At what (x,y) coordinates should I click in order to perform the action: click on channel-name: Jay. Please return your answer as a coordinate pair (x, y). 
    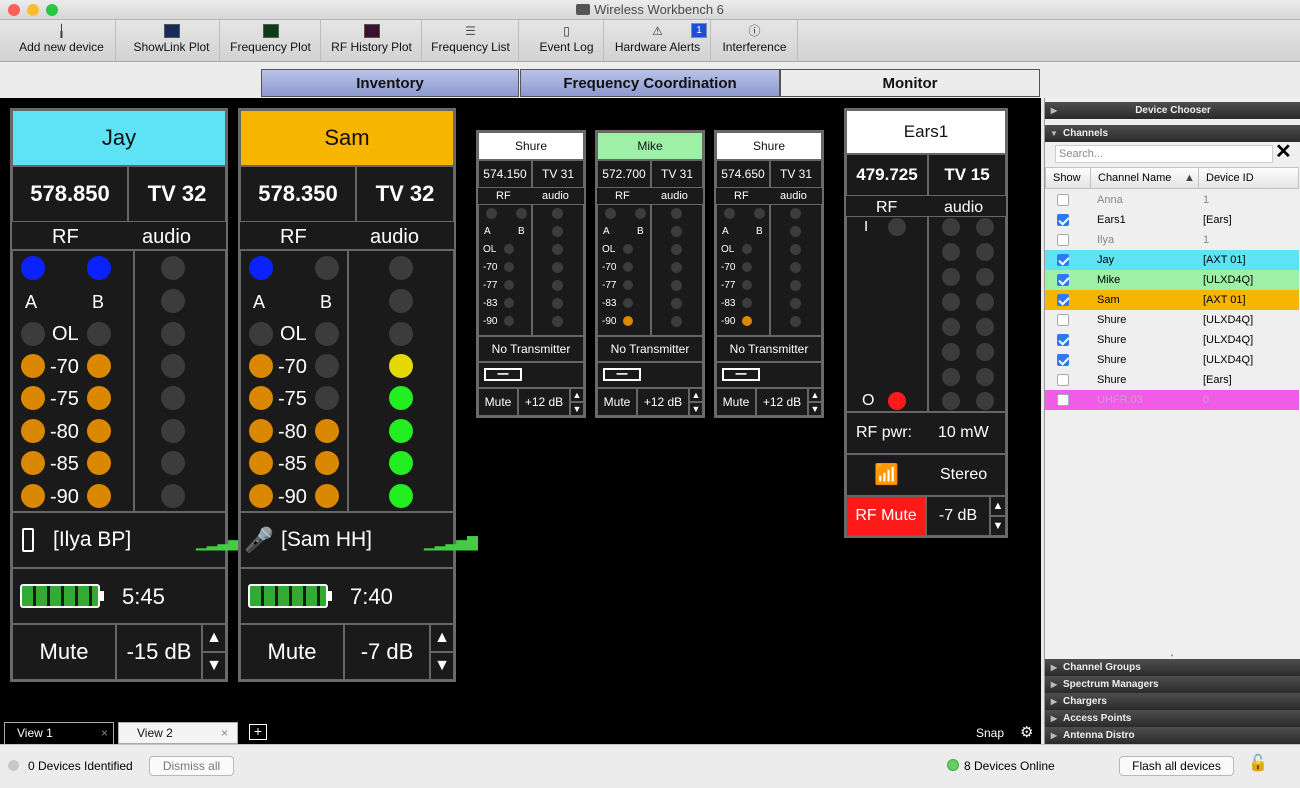
    Looking at the image, I should click on (119, 138).